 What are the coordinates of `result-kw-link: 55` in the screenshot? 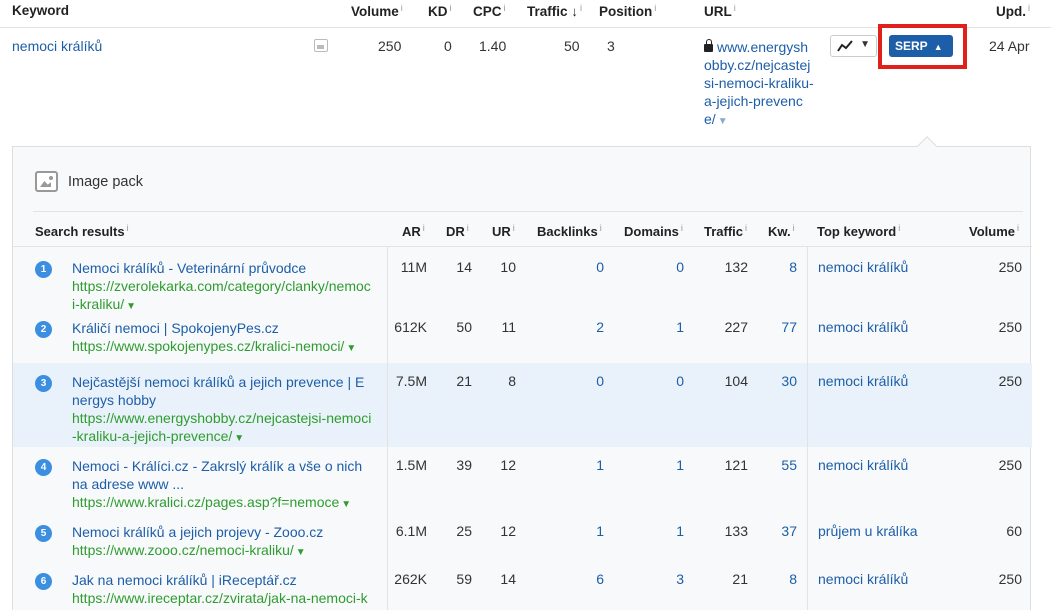 It's located at (789, 465).